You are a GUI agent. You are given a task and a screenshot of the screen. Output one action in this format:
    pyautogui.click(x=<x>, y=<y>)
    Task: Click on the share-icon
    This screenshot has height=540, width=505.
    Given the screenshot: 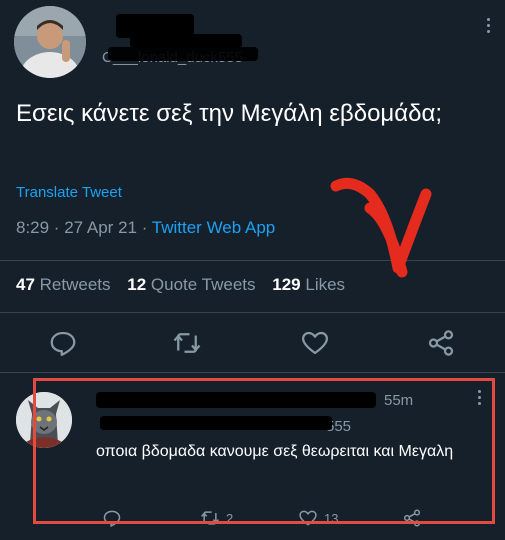 What is the action you would take?
    pyautogui.click(x=441, y=343)
    